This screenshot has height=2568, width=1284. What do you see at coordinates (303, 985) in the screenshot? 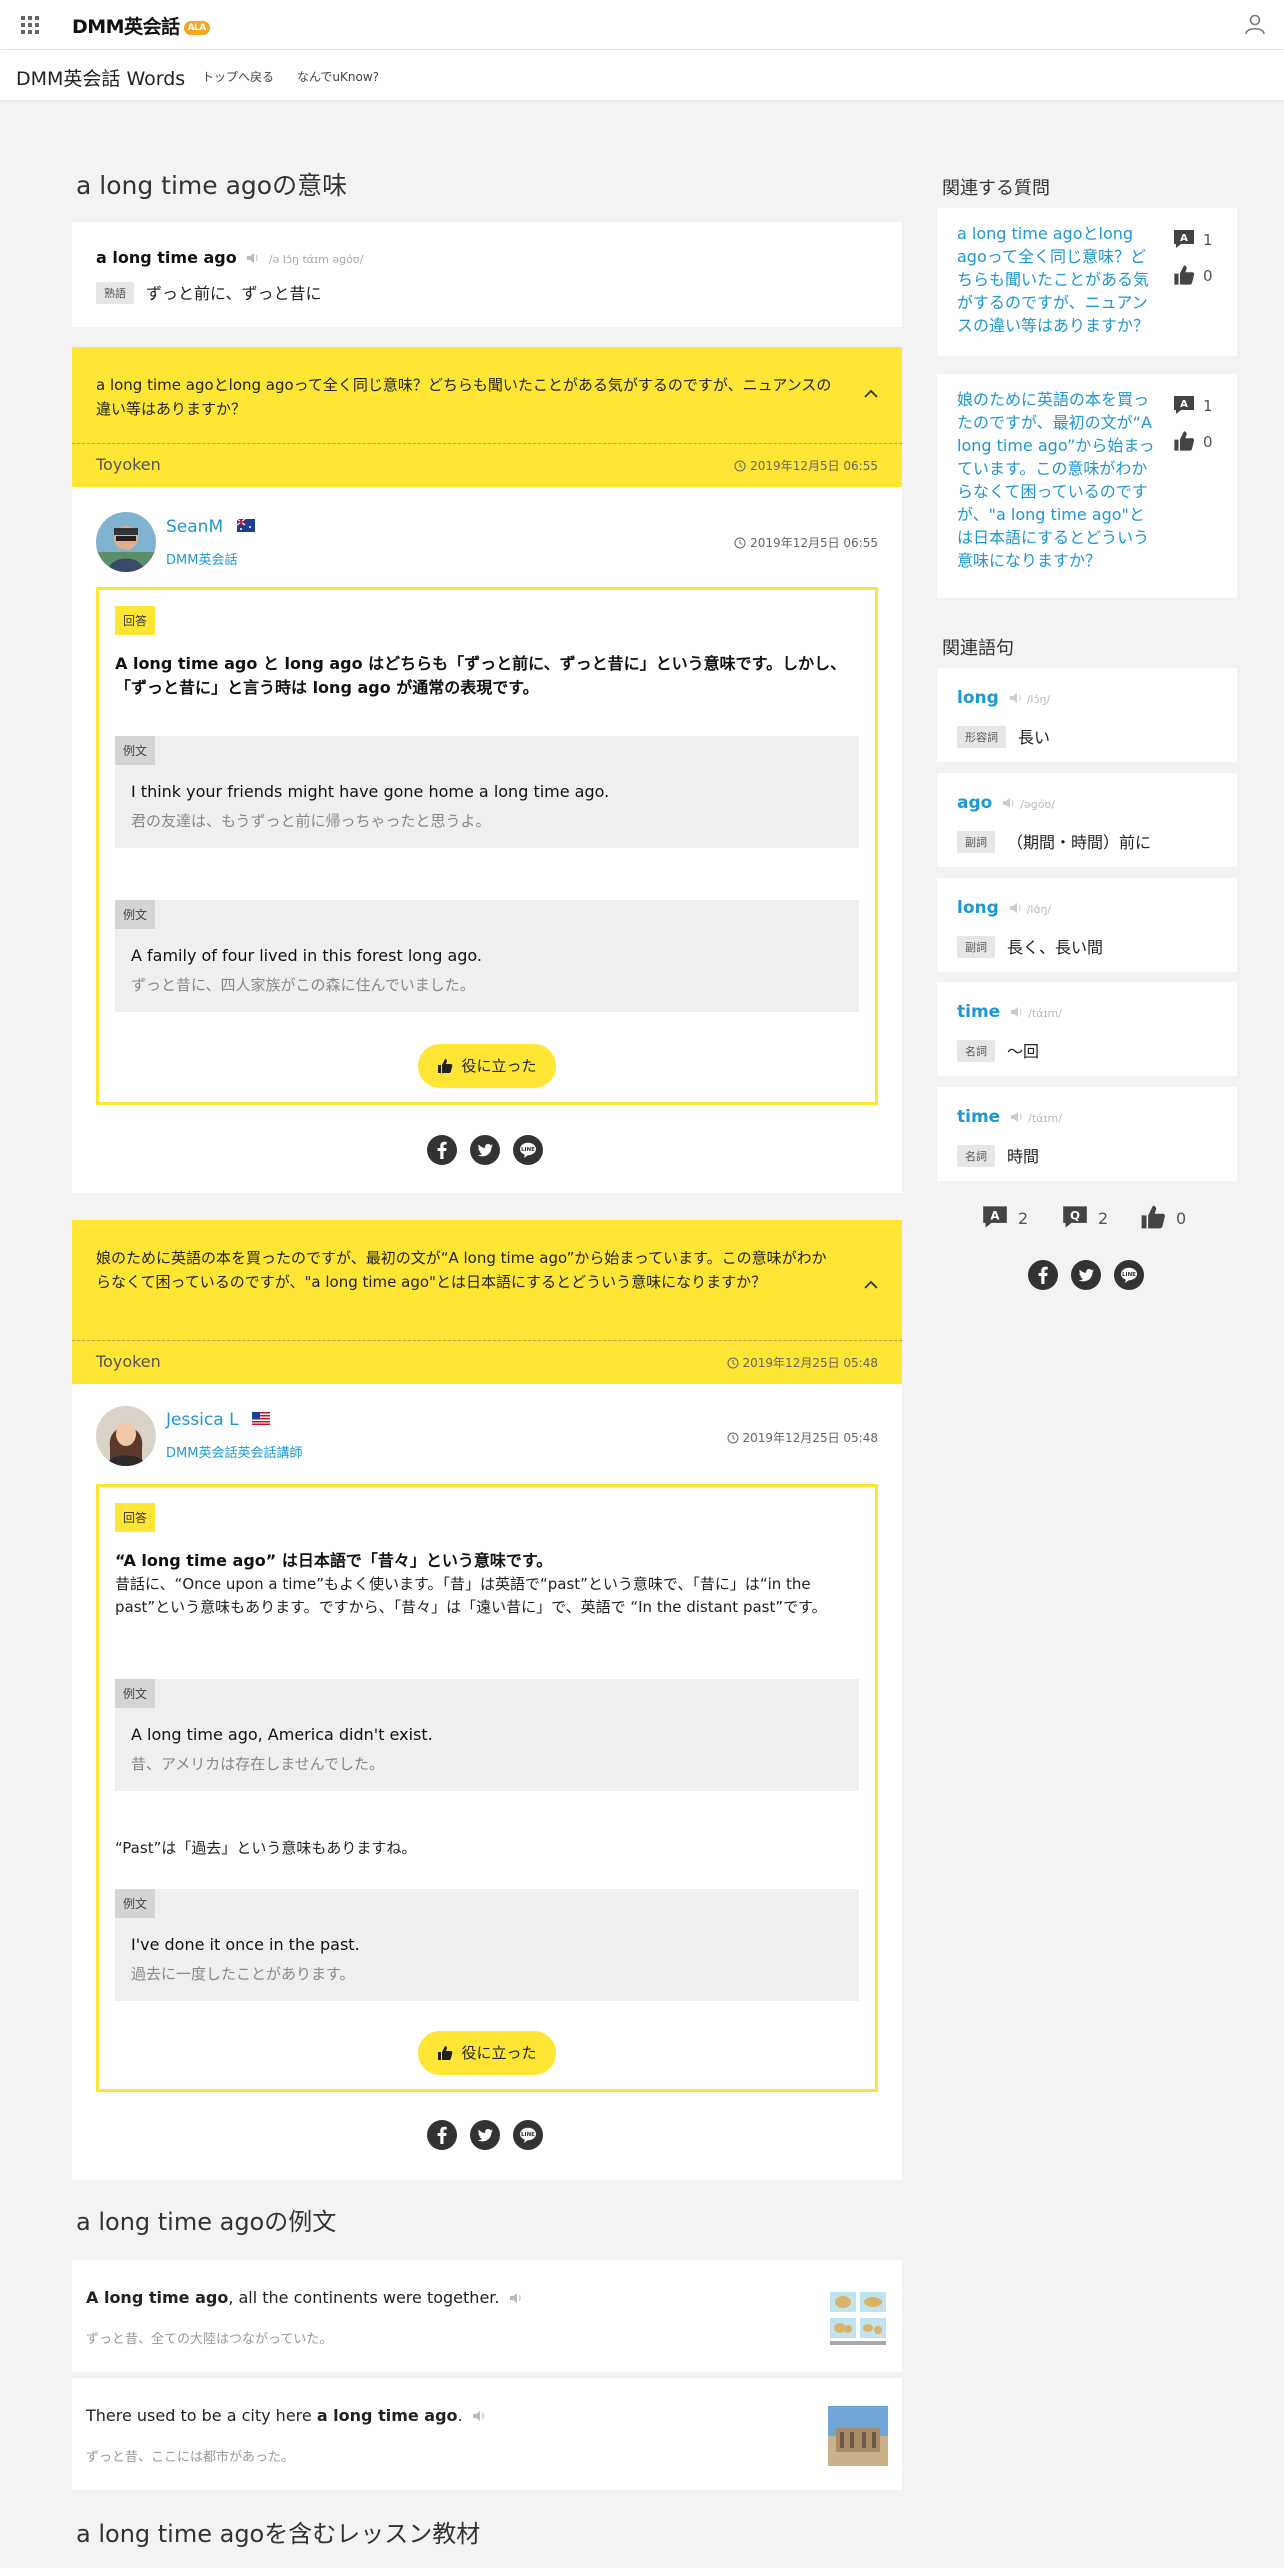
I see `example-japanese: ずっと昔に、四人家族がこの森に住んでいました。` at bounding box center [303, 985].